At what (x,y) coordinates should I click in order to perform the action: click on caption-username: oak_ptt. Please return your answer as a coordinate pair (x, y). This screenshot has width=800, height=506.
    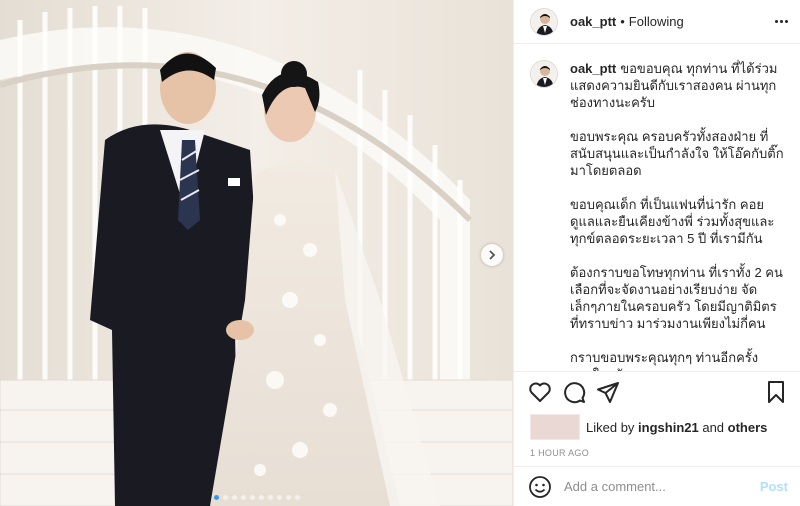
    Looking at the image, I should click on (593, 68).